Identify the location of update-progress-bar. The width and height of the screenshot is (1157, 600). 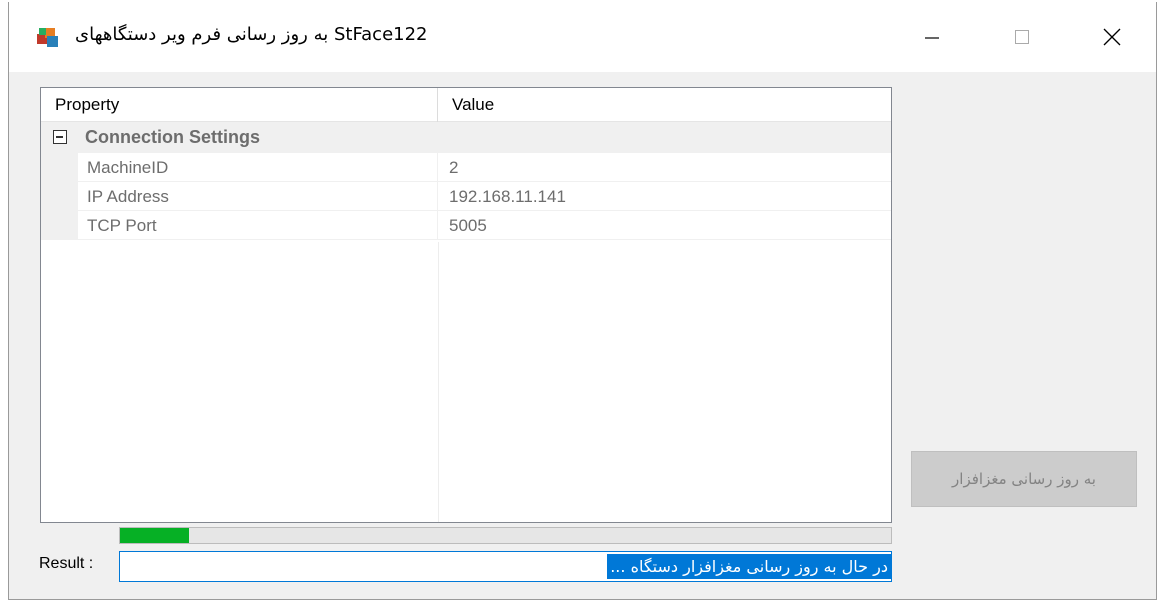
(505, 535).